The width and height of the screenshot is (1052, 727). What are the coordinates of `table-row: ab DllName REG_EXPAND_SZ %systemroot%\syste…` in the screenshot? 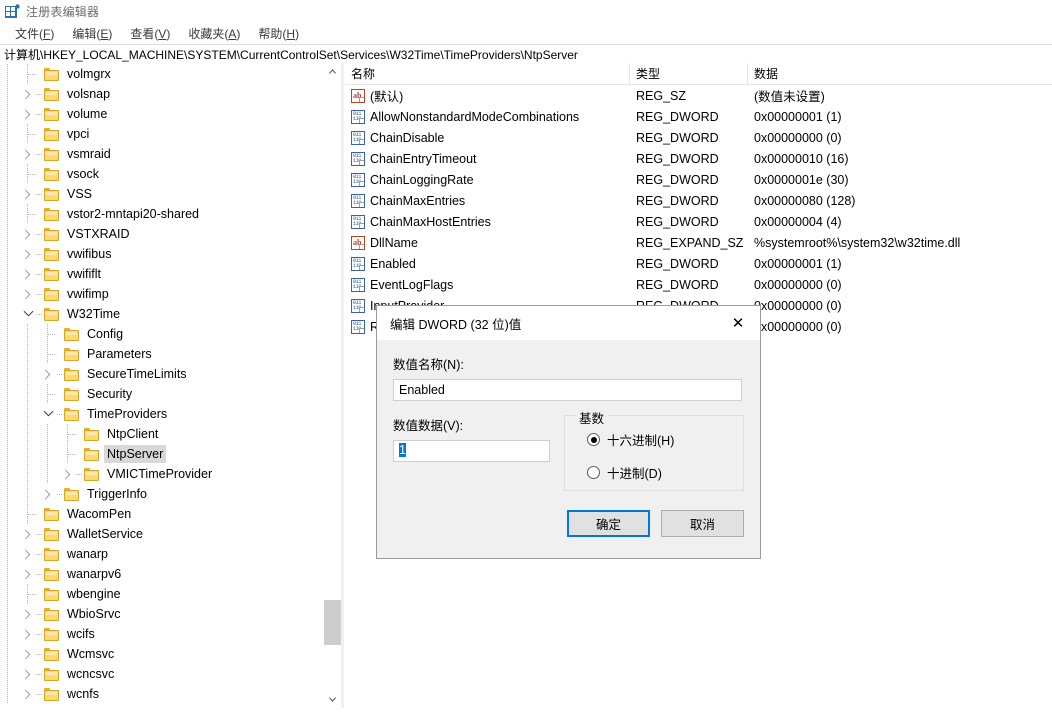 It's located at (698, 242).